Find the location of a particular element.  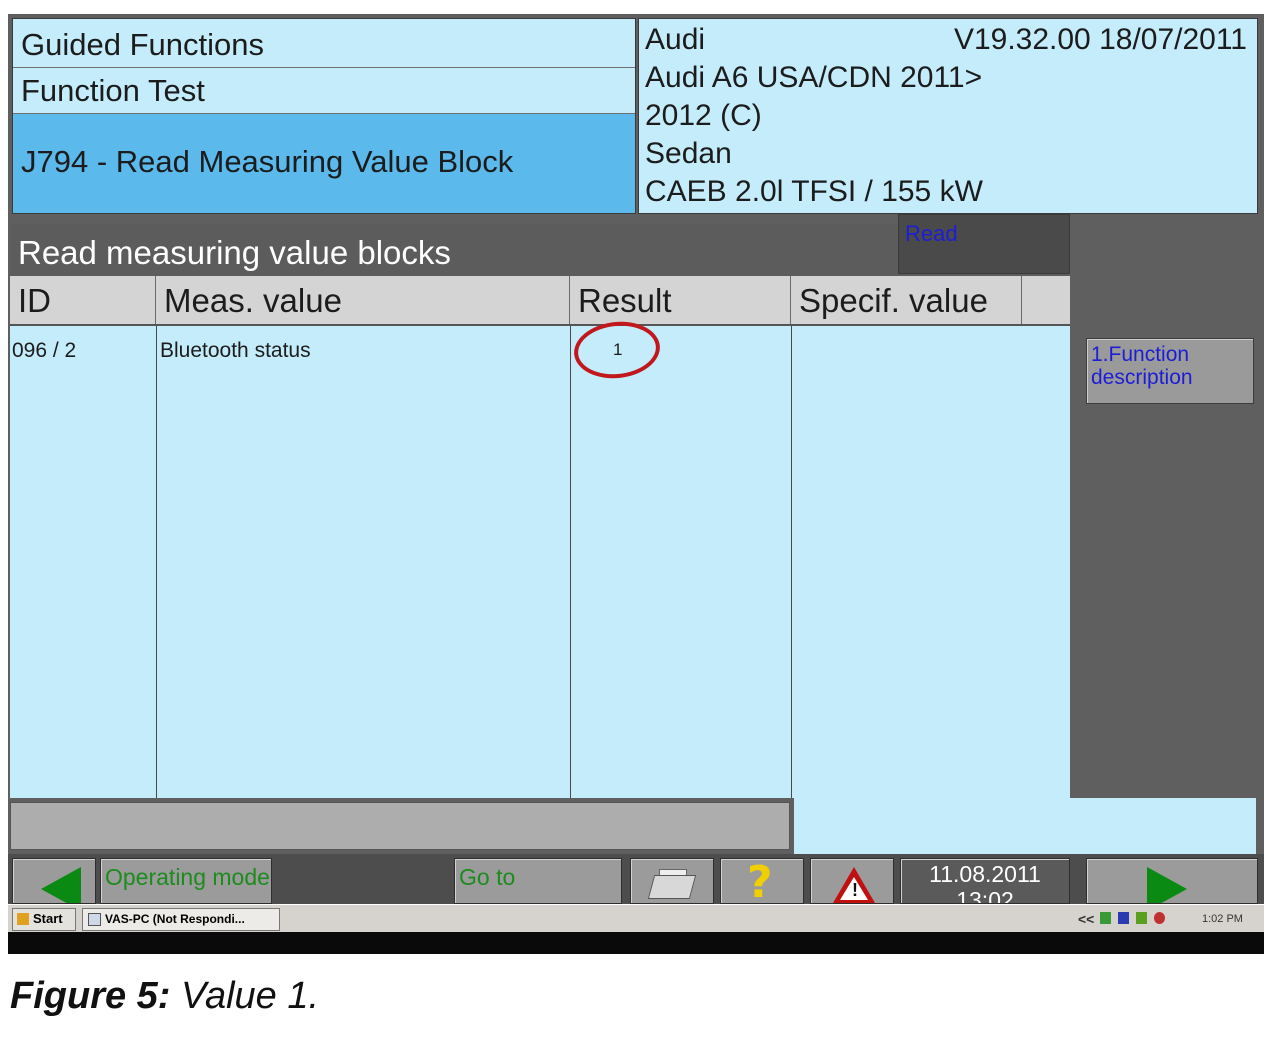

help-button: ? is located at coordinates (762, 881).